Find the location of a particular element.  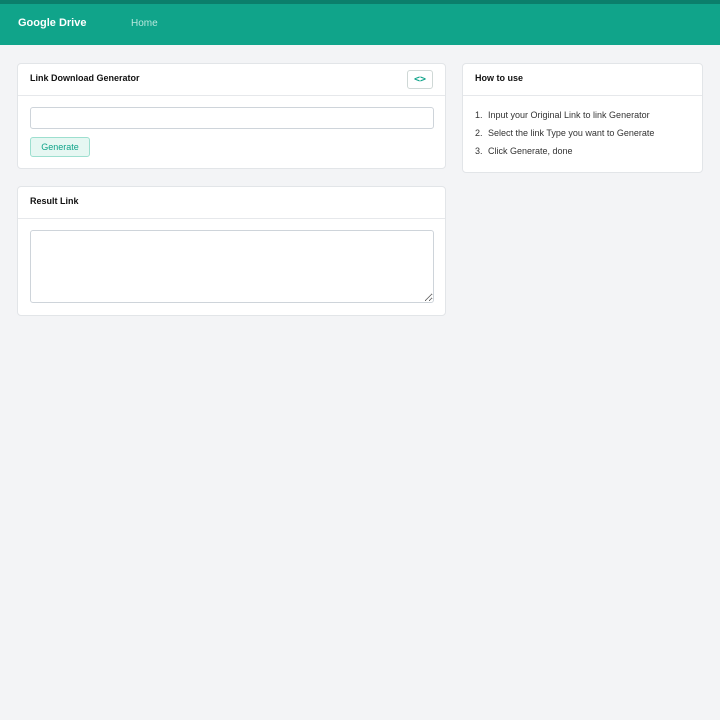

step-text: Click Generate, done is located at coordinates (530, 151).